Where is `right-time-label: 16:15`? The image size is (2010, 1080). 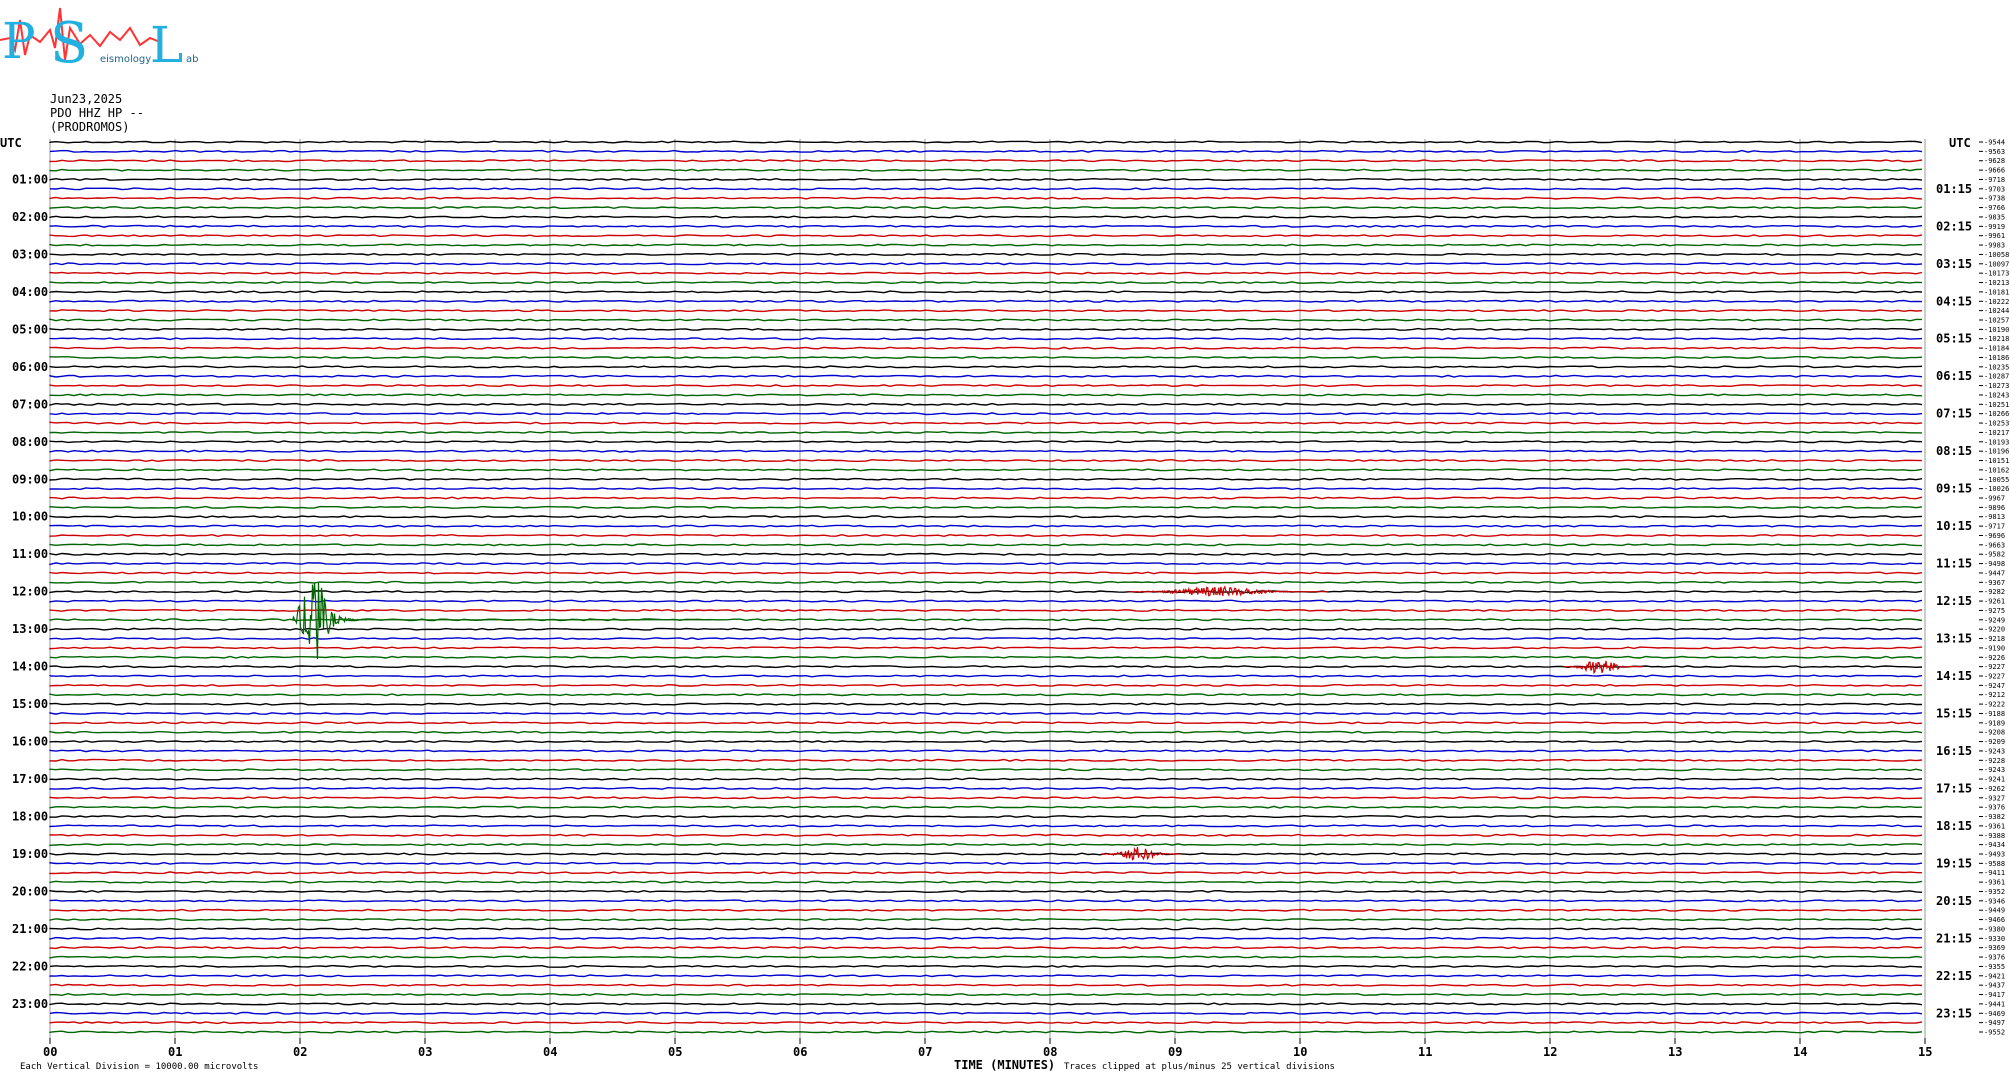
right-time-label: 16:15 is located at coordinates (1954, 751).